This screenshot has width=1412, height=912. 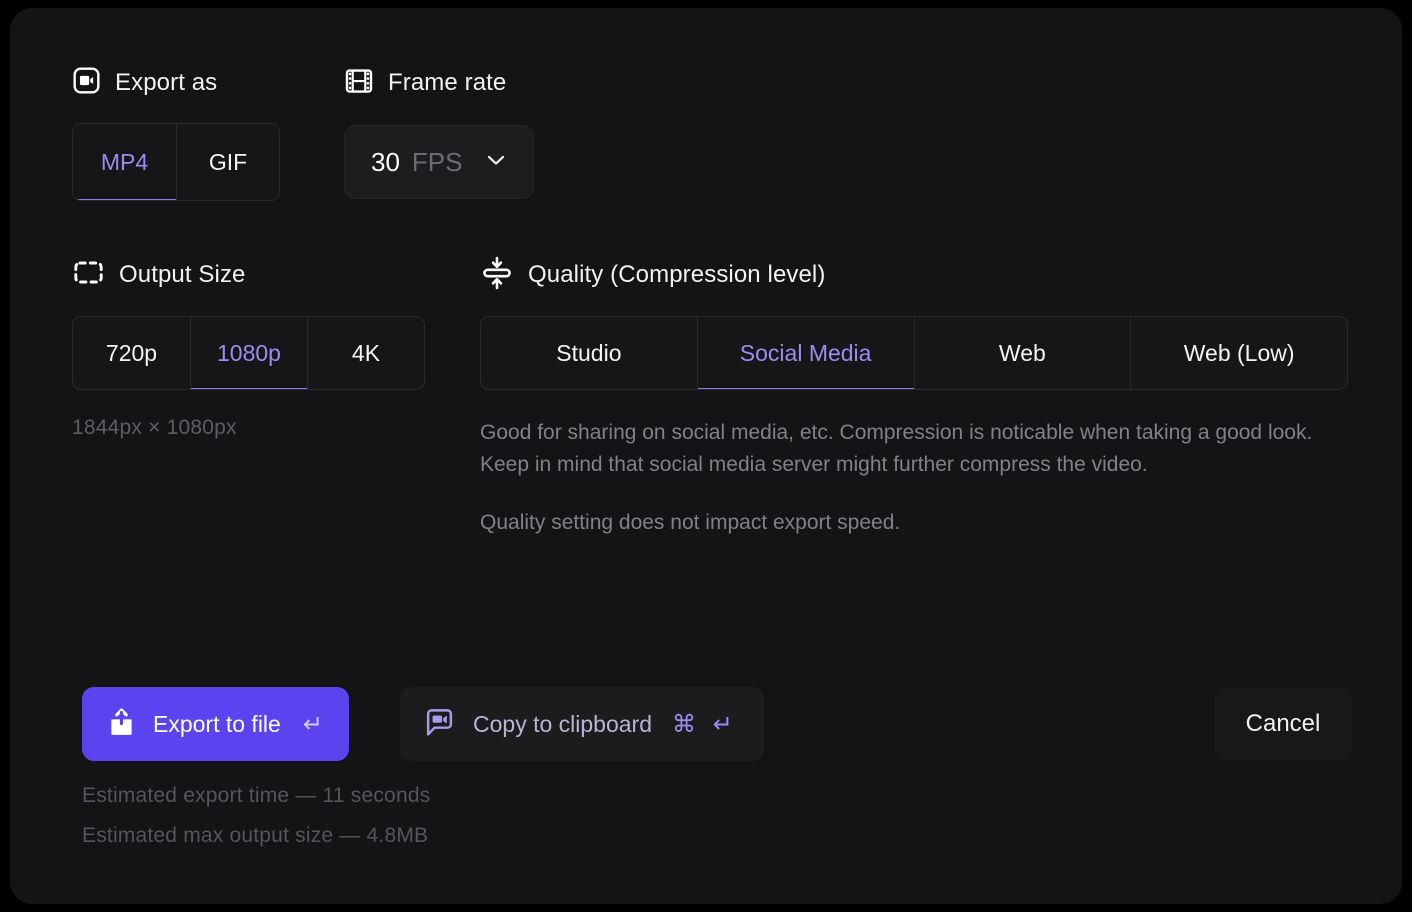 What do you see at coordinates (86, 83) in the screenshot?
I see `video-camera-icon` at bounding box center [86, 83].